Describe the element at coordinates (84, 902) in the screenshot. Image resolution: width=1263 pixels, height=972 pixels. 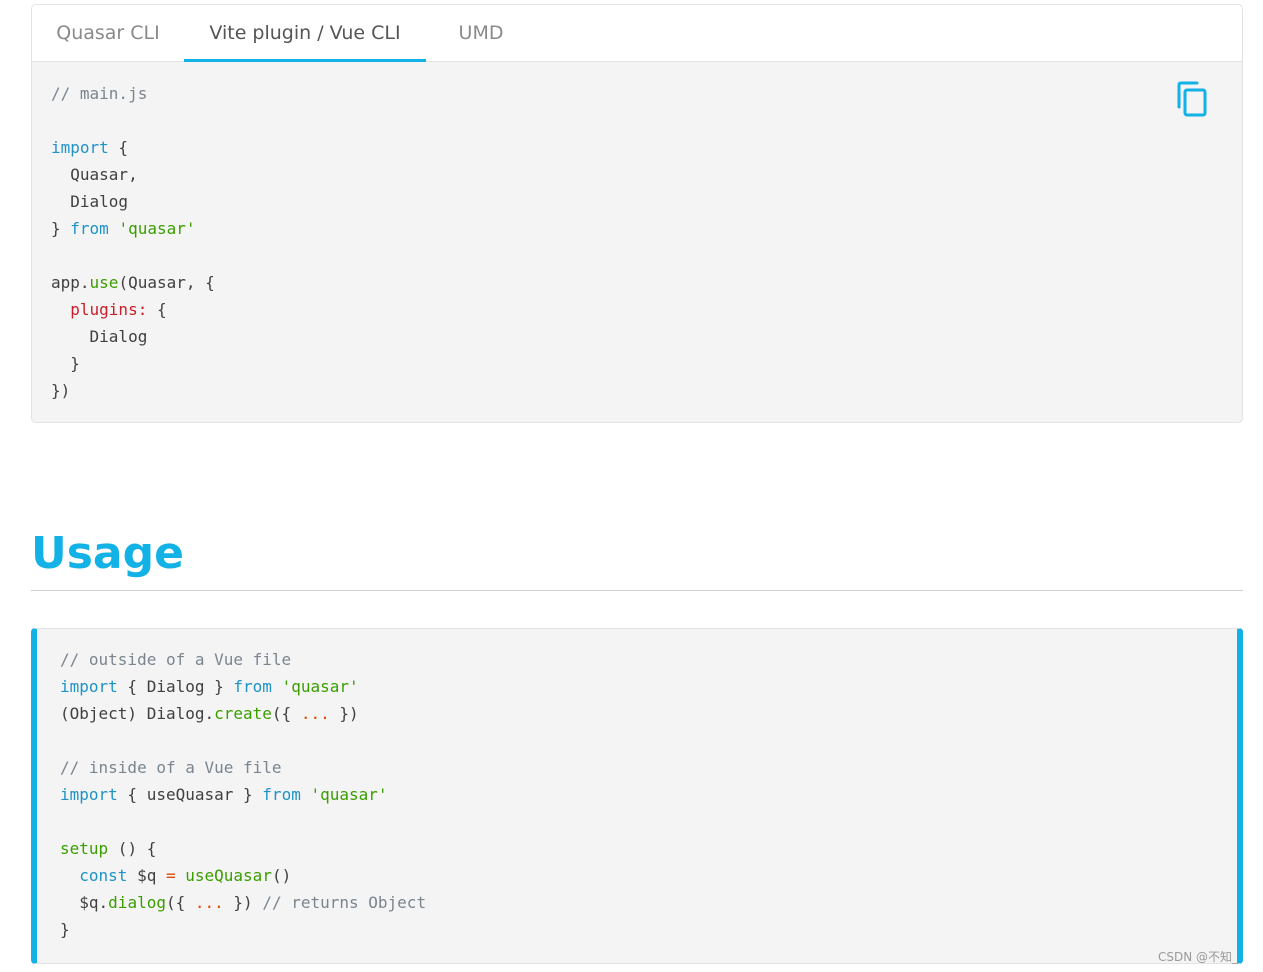
I see `code-token-plain: $q.` at that location.